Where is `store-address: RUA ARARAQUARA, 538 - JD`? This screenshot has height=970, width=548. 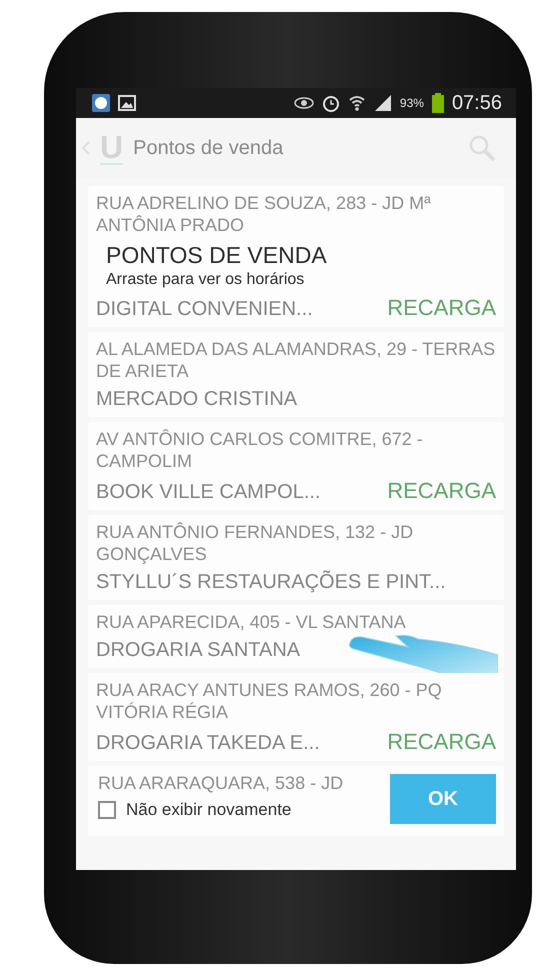
store-address: RUA ARARAQUARA, 538 - JD is located at coordinates (221, 783).